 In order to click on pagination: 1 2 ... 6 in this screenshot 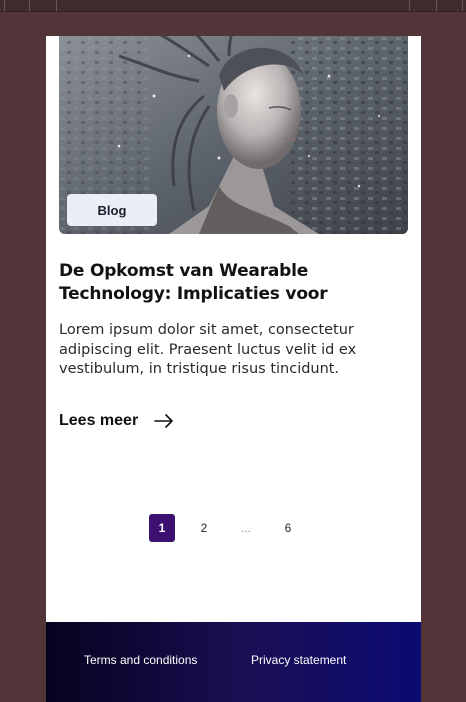, I will do `click(225, 528)`.